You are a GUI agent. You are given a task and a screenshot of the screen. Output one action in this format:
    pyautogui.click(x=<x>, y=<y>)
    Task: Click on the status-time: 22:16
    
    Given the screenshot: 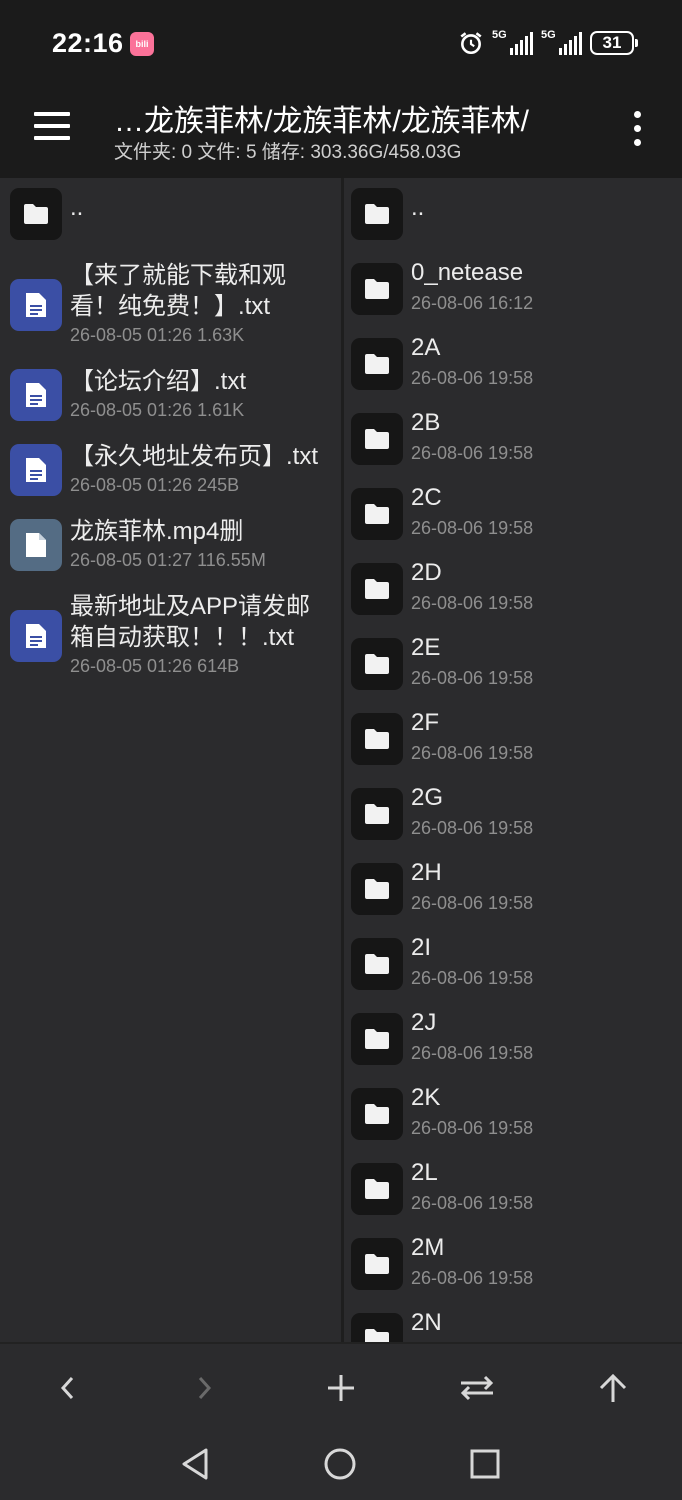 What is the action you would take?
    pyautogui.click(x=88, y=43)
    